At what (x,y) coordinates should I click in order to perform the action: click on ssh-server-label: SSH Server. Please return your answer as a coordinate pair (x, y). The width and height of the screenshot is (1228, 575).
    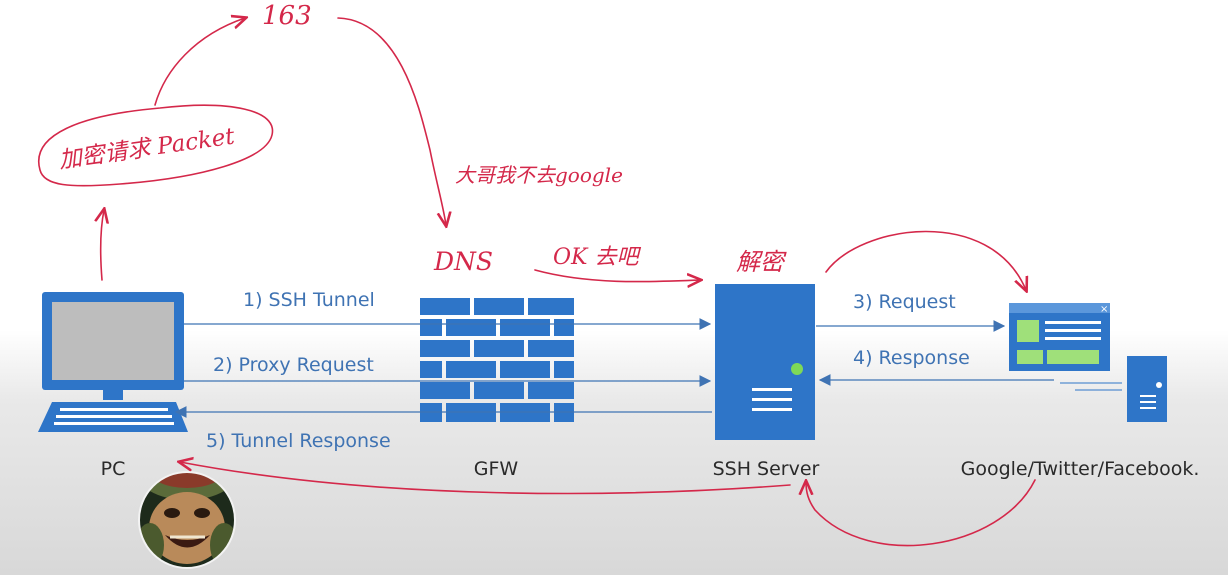
    Looking at the image, I should click on (766, 469).